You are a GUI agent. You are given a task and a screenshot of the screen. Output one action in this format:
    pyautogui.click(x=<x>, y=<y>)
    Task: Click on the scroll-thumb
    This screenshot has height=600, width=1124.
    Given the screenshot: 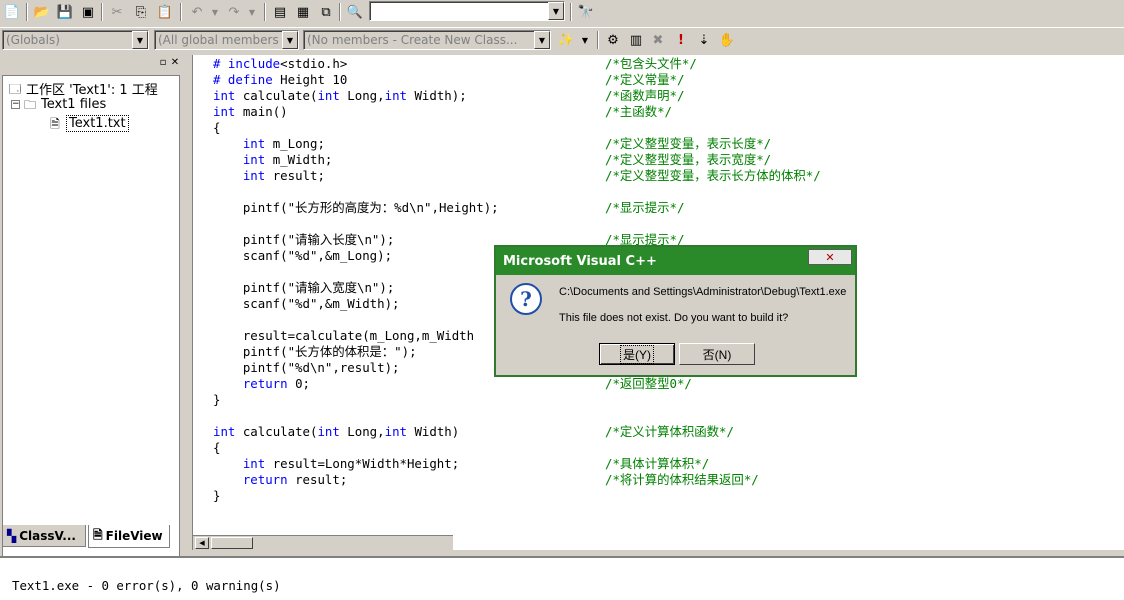 What is the action you would take?
    pyautogui.click(x=232, y=543)
    